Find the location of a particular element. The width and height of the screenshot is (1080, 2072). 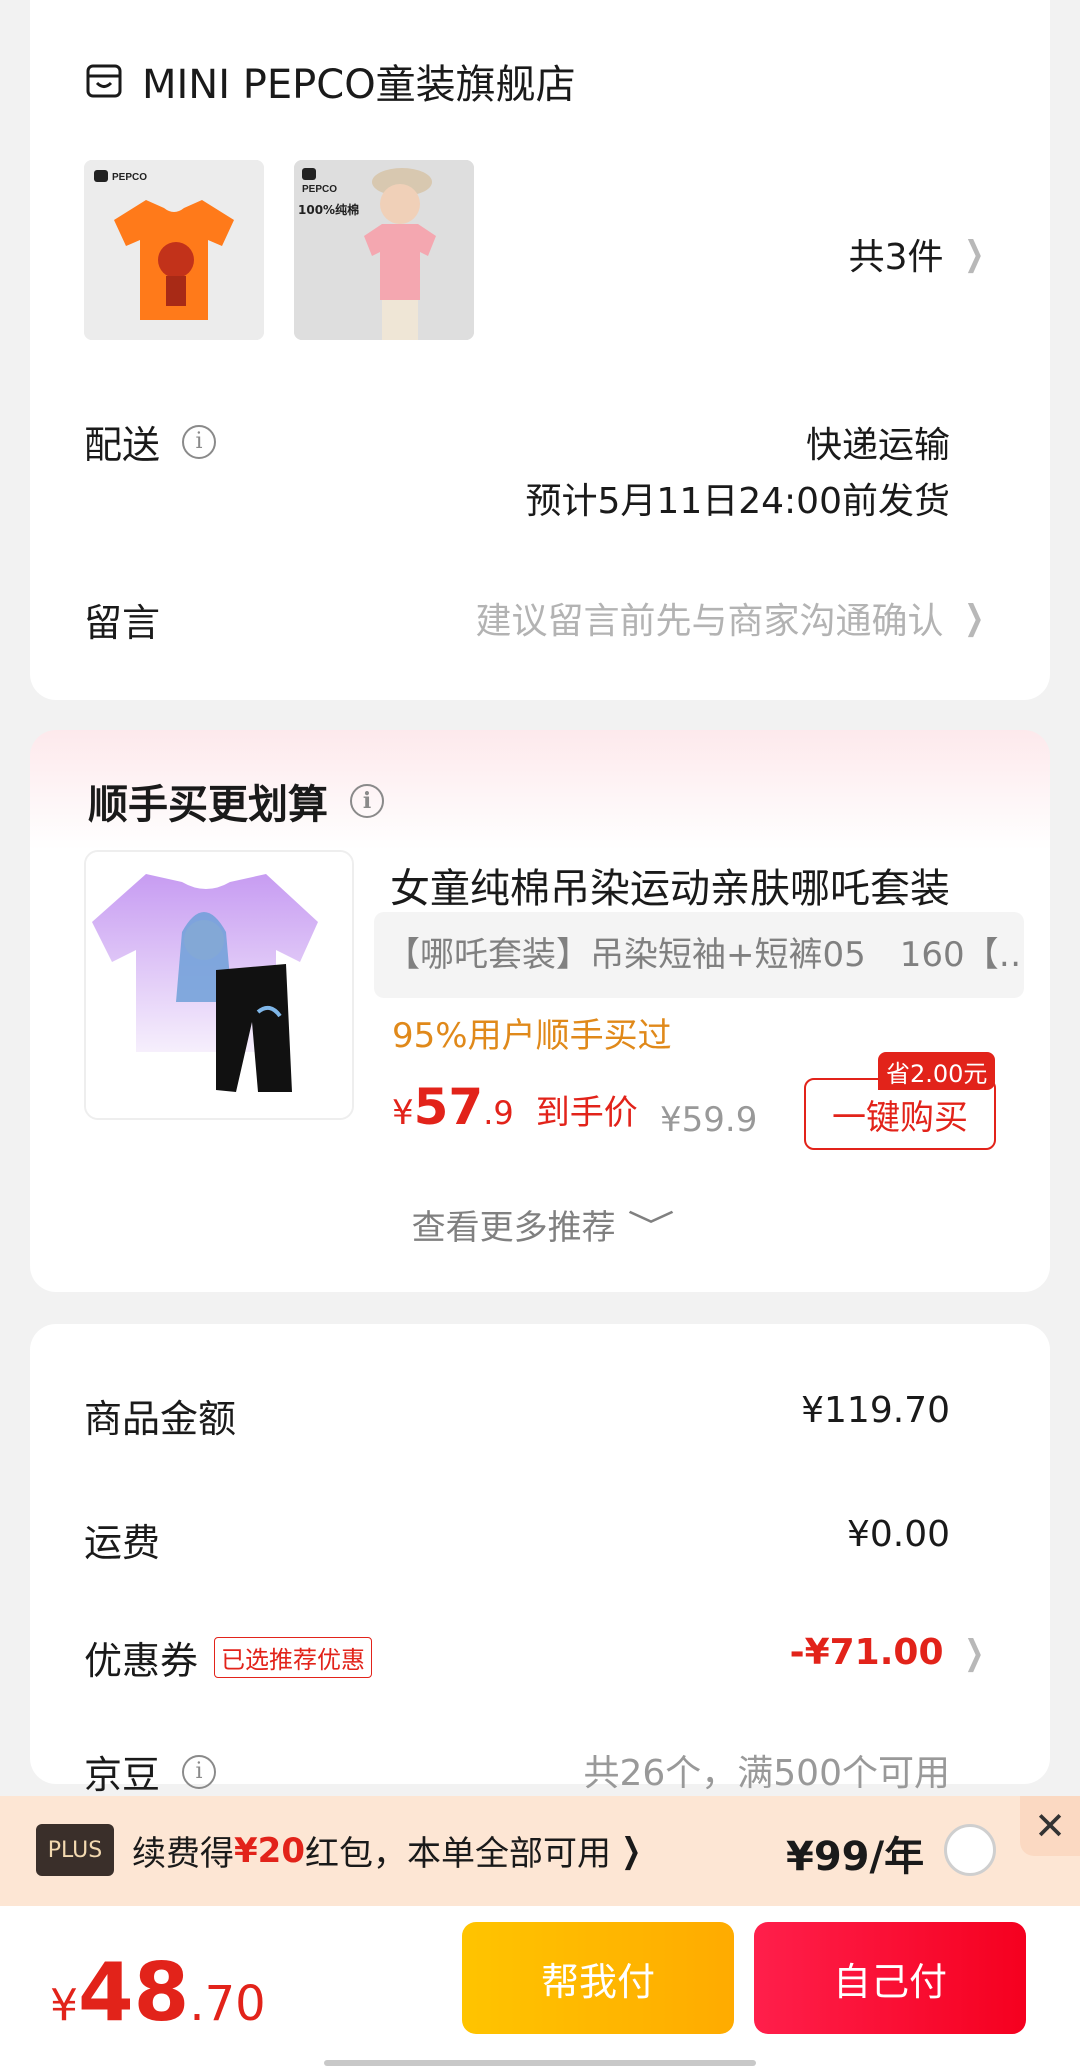

plus-promo-text: 续费得 ¥20 红包，本单全部可用 ❯ is located at coordinates (388, 1850).